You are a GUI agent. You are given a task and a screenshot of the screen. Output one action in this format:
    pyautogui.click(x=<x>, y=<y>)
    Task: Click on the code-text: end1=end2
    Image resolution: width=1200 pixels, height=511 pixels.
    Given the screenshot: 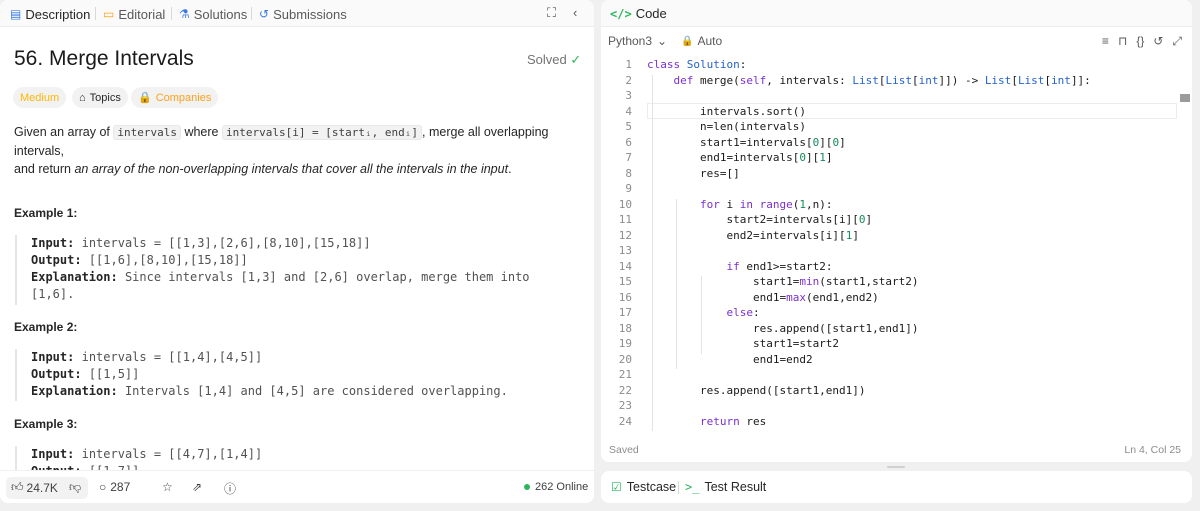 What is the action you would take?
    pyautogui.click(x=730, y=359)
    